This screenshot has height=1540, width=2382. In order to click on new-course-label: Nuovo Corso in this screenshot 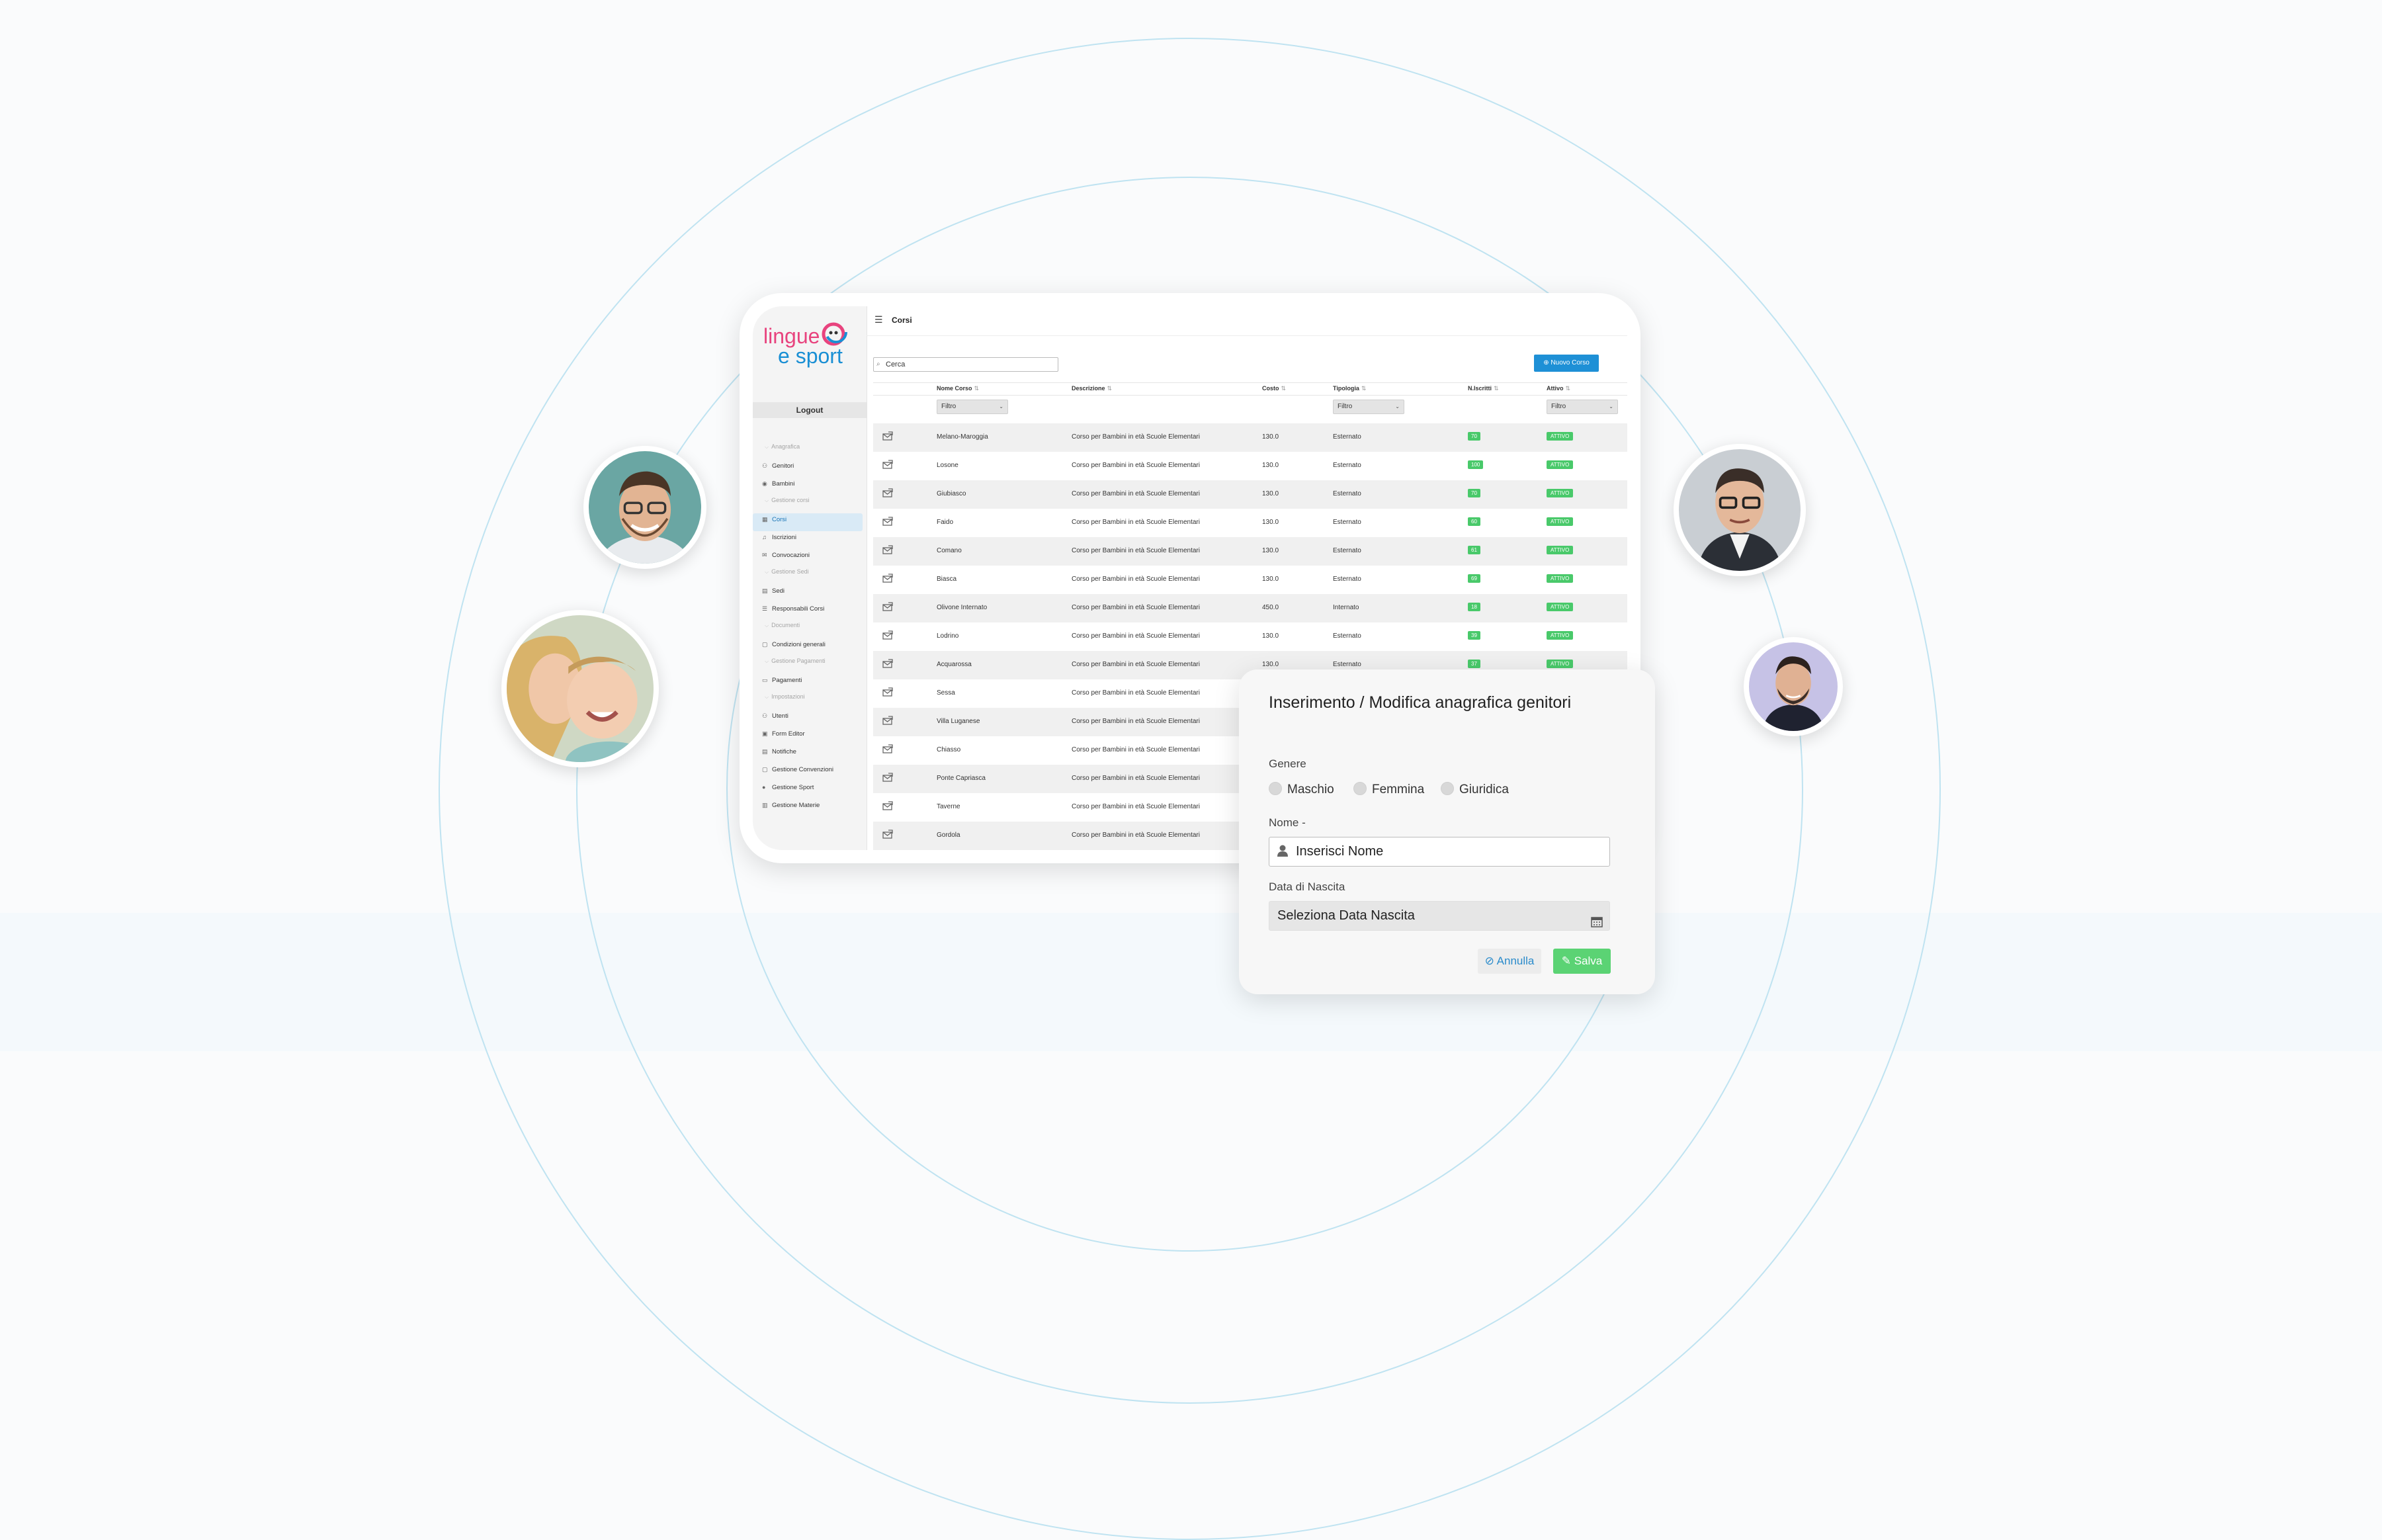, I will do `click(1571, 362)`.